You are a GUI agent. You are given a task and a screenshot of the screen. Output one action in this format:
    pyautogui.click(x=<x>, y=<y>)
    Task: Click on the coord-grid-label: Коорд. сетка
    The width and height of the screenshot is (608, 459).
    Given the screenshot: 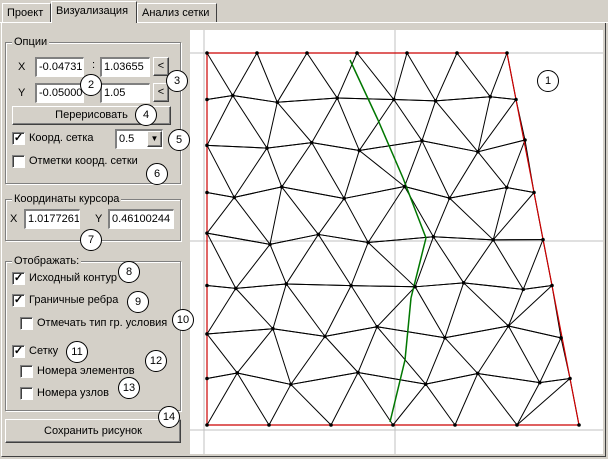 What is the action you would take?
    pyautogui.click(x=61, y=138)
    